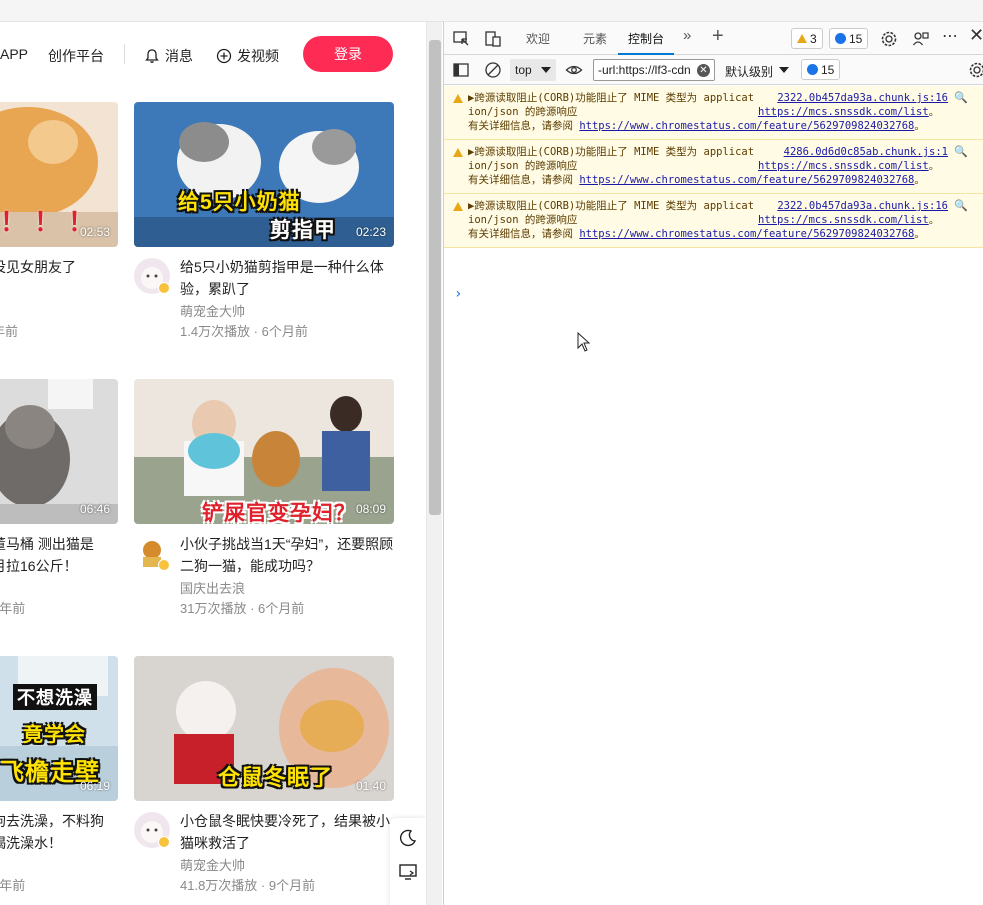  I want to click on page-header: APP 创作平台 消息 发视频 登录, so click(213, 54).